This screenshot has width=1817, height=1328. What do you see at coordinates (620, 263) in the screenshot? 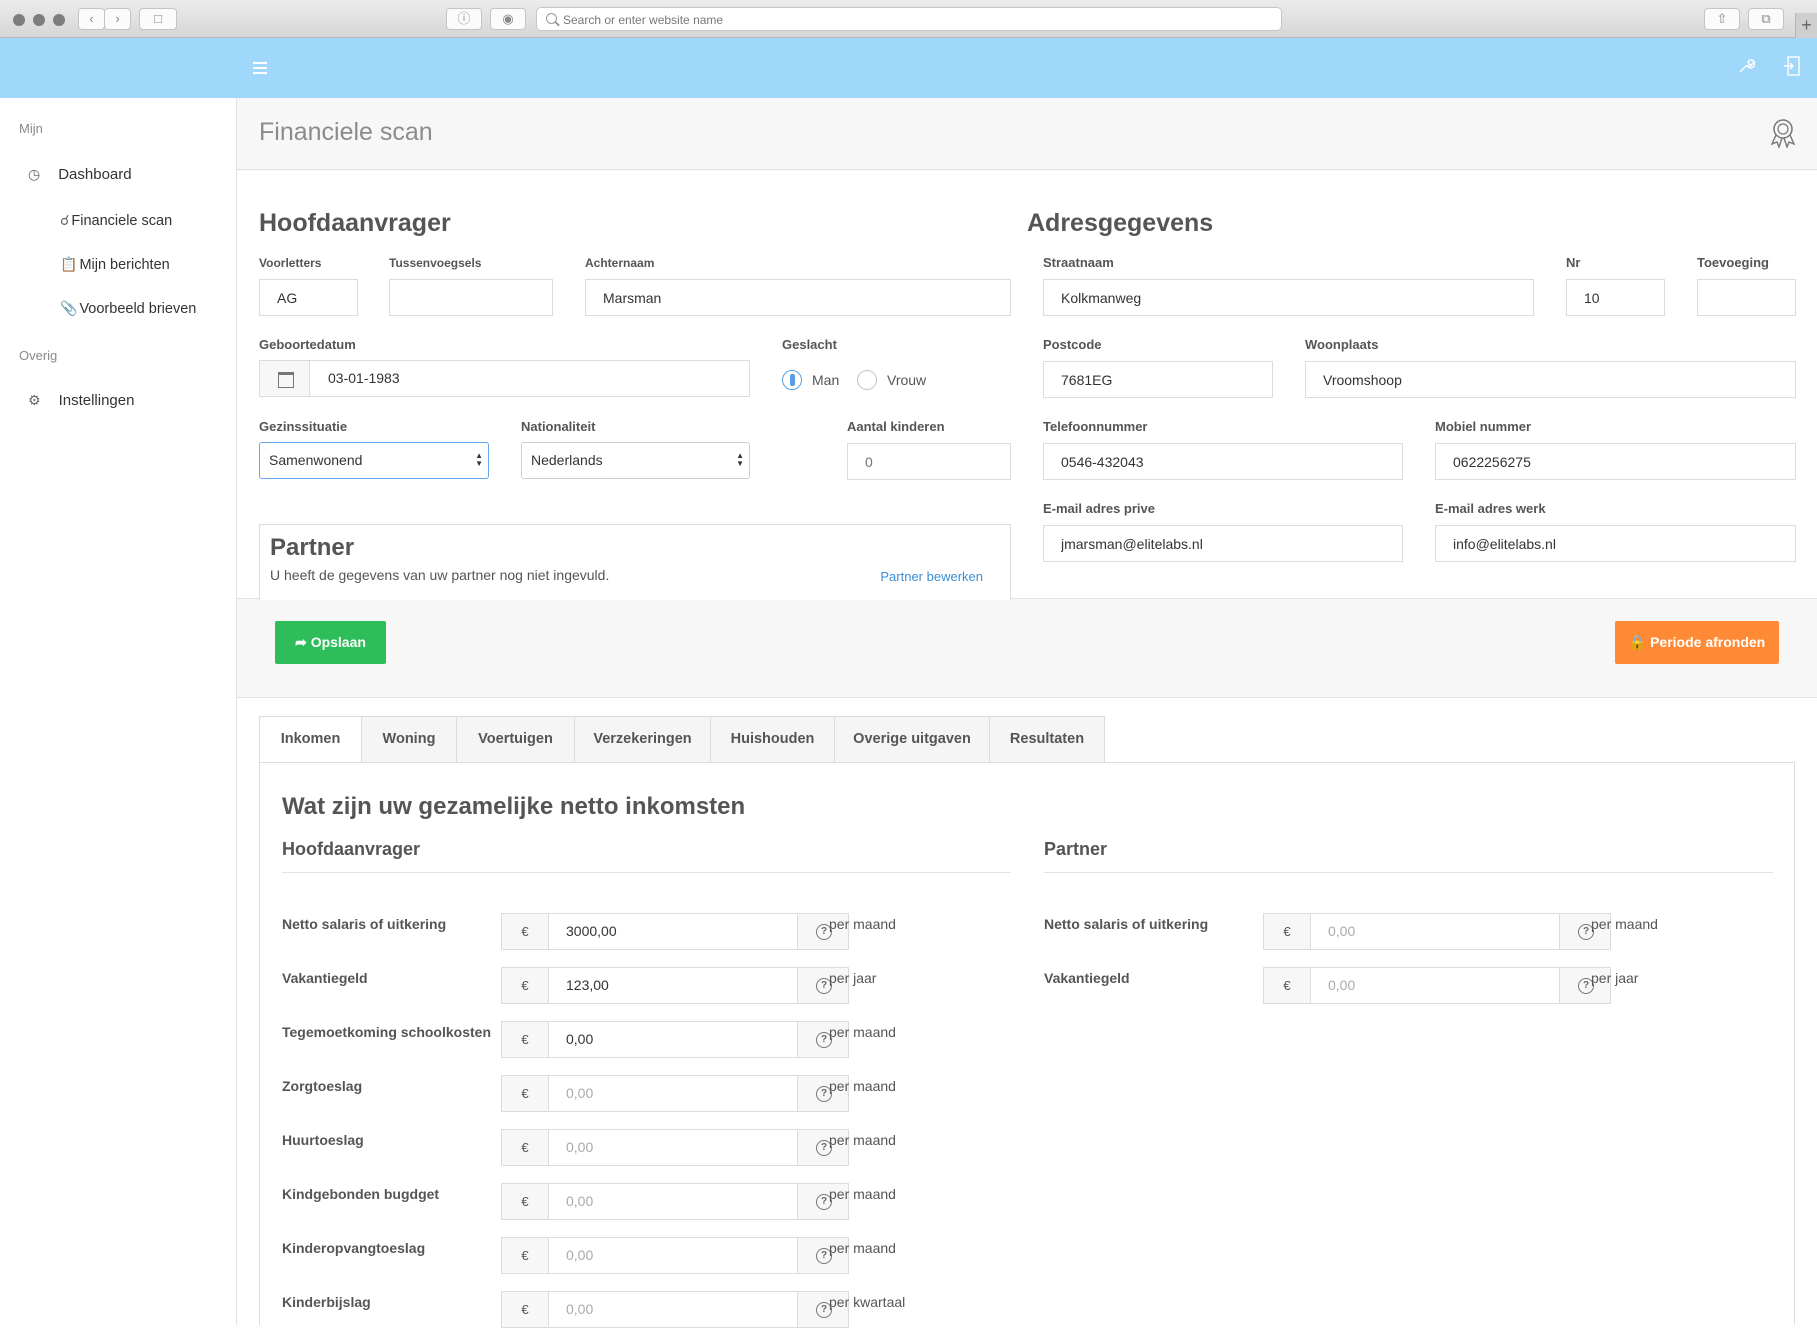
I see `achternaam-label: Achternaam` at bounding box center [620, 263].